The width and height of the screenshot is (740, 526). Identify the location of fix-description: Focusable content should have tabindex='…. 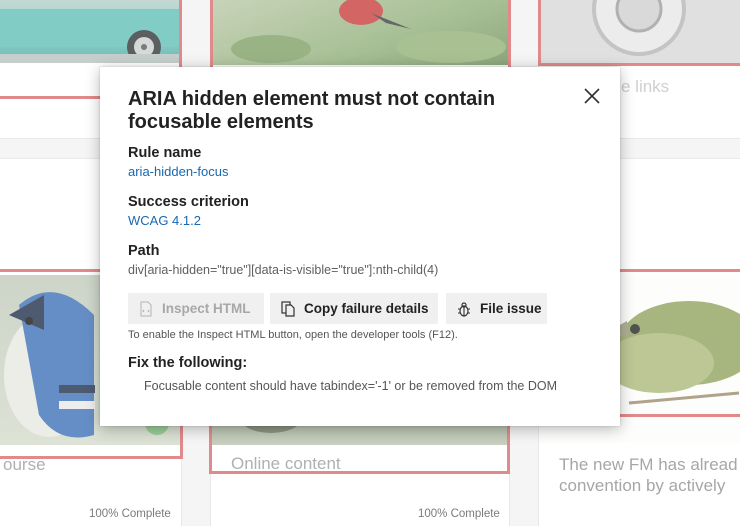
(350, 386).